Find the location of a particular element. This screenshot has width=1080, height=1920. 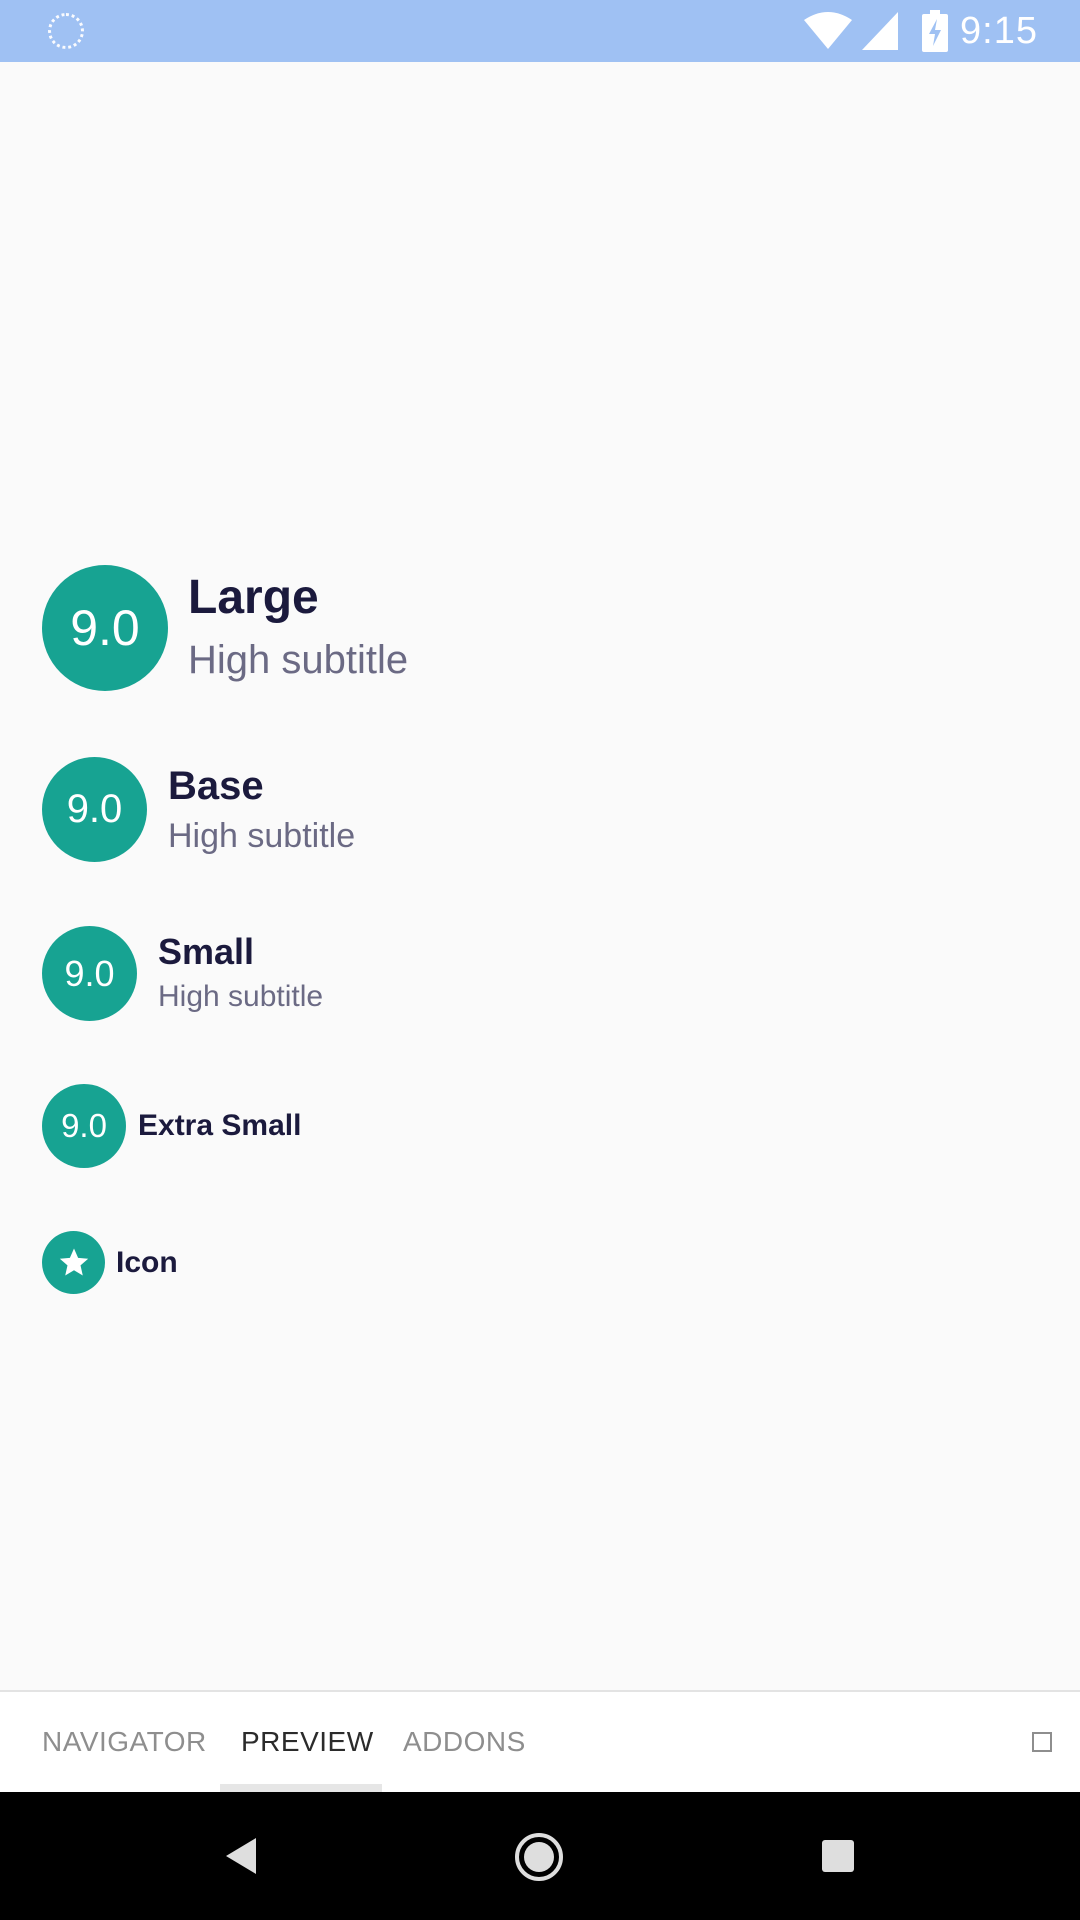

avatar-text: Extra Small is located at coordinates (219, 1126).